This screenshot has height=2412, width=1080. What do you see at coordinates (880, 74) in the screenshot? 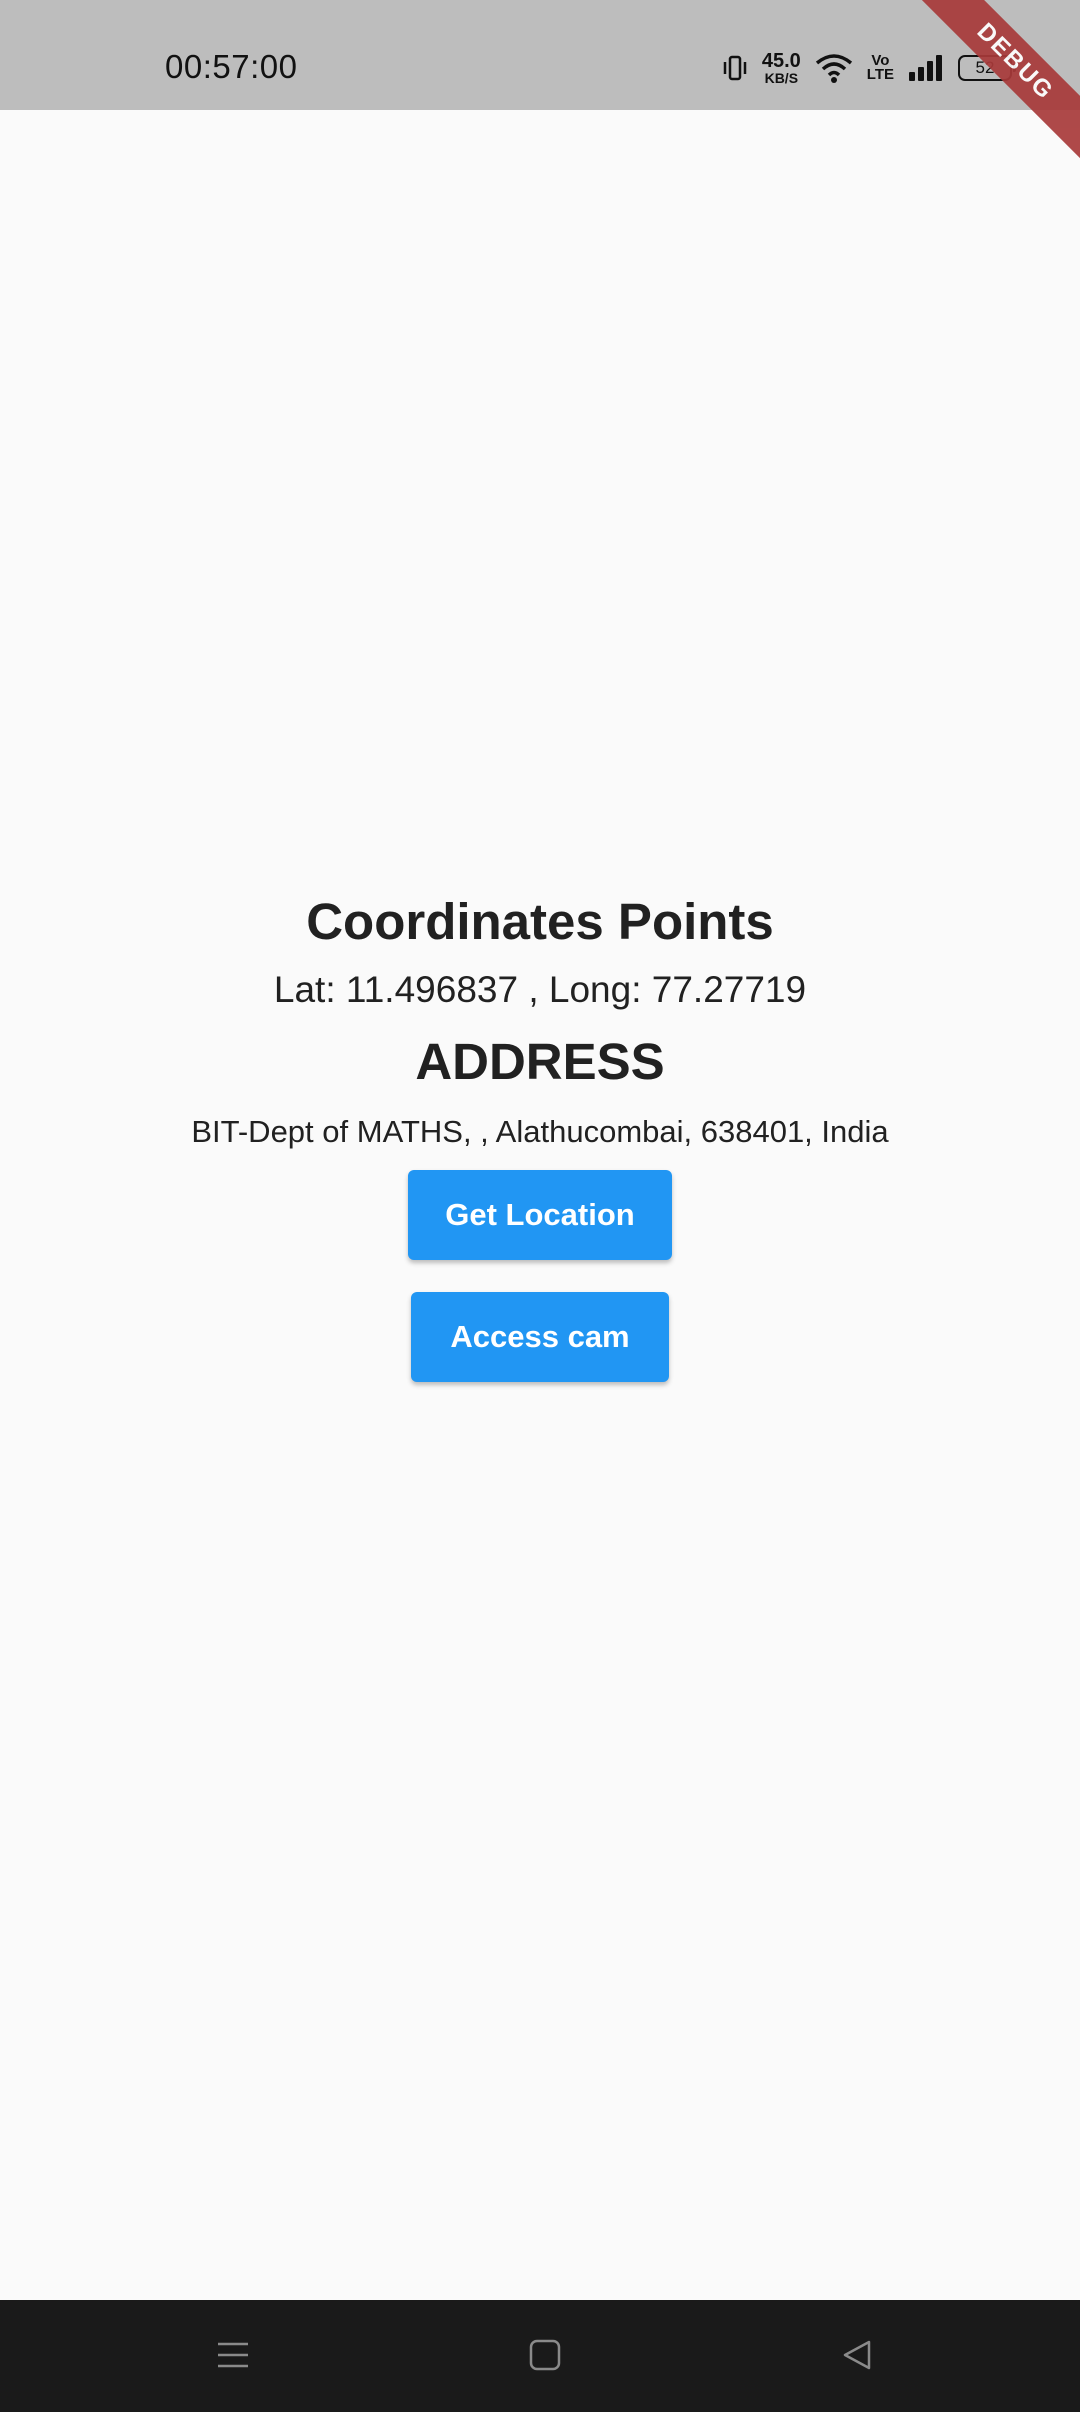
I see `volte-bottom: LTE` at bounding box center [880, 74].